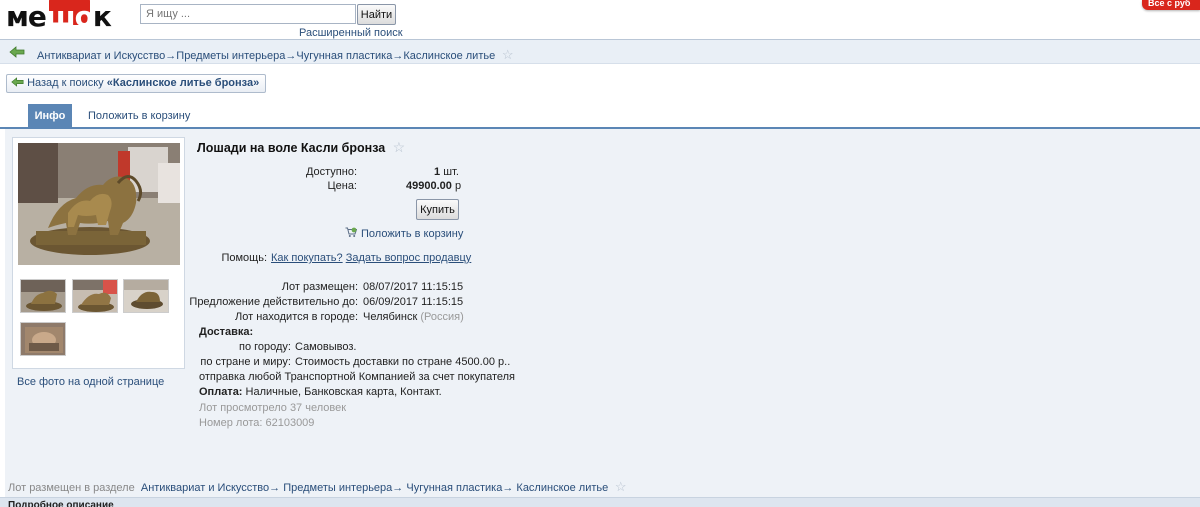  What do you see at coordinates (307, 258) in the screenshot?
I see `how-to-buy-link: Как покупать?` at bounding box center [307, 258].